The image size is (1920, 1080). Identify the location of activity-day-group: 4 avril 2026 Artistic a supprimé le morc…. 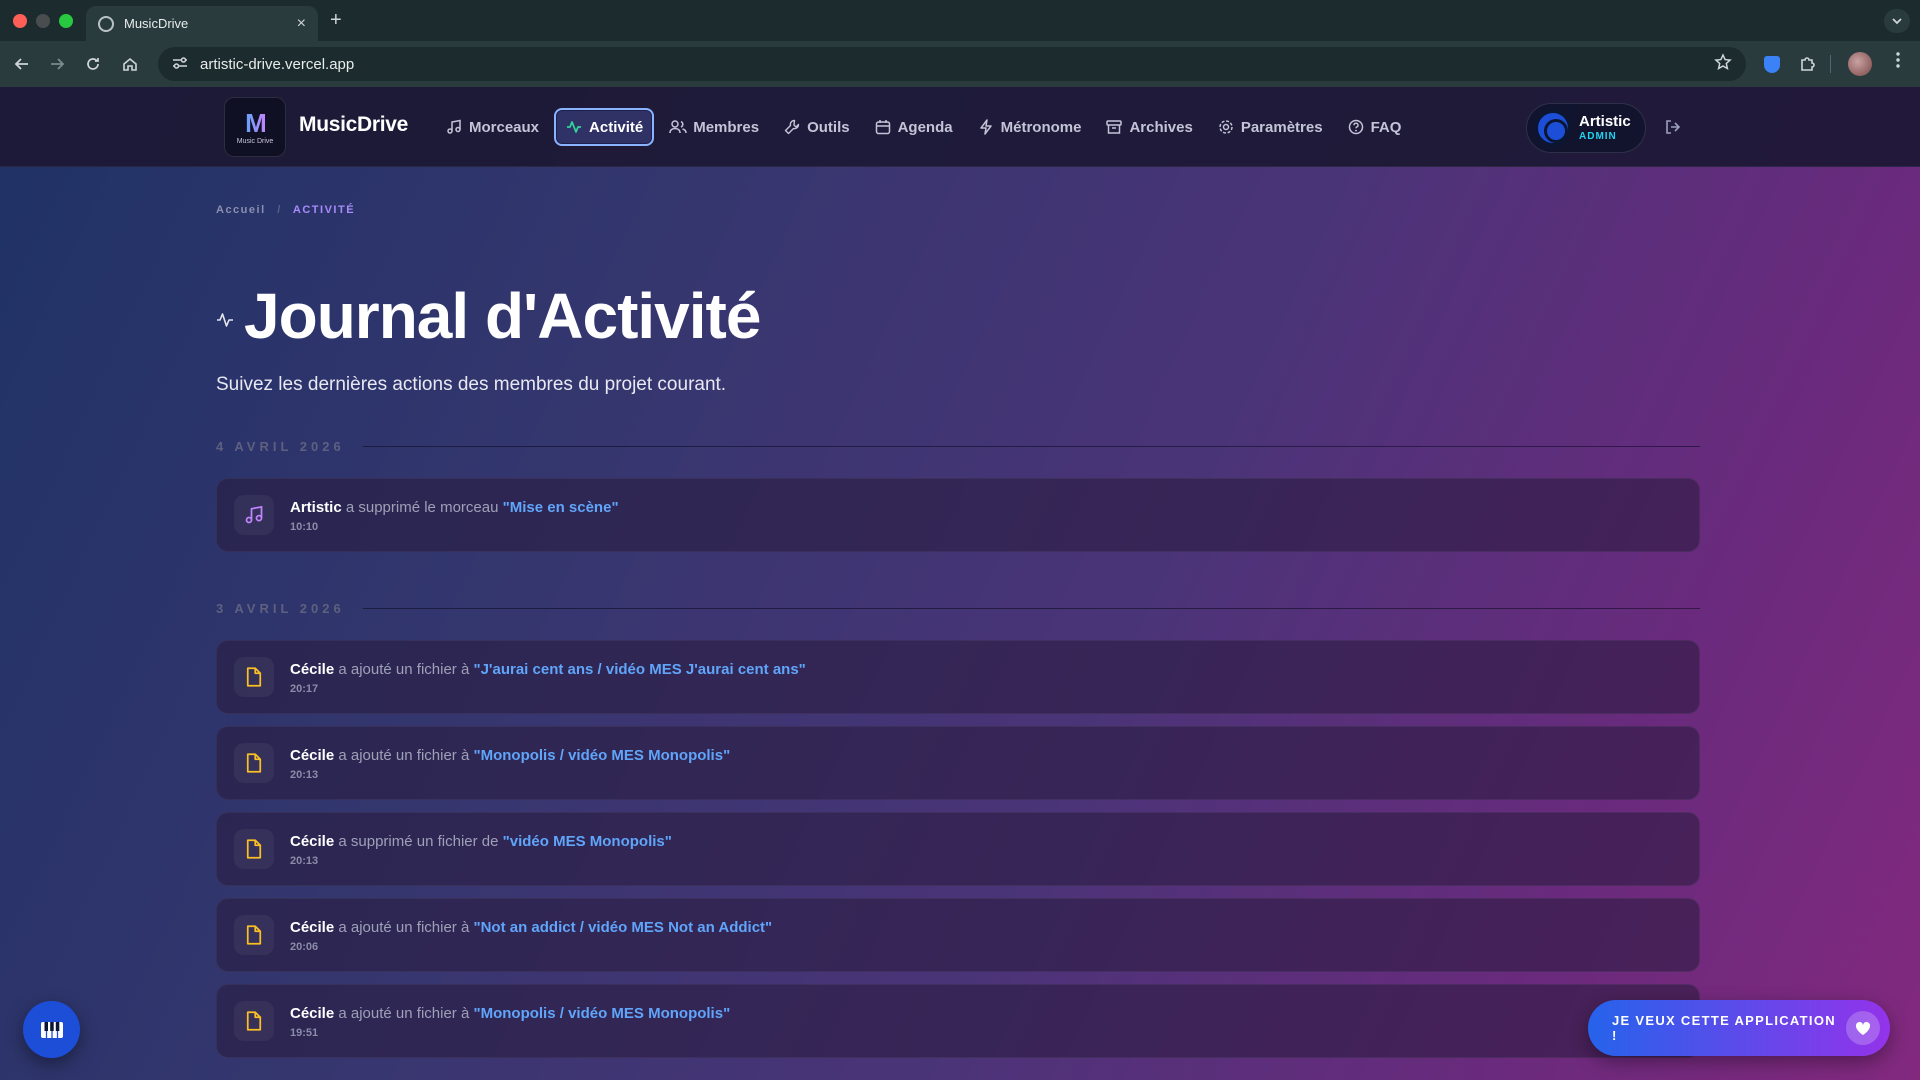
(958, 494).